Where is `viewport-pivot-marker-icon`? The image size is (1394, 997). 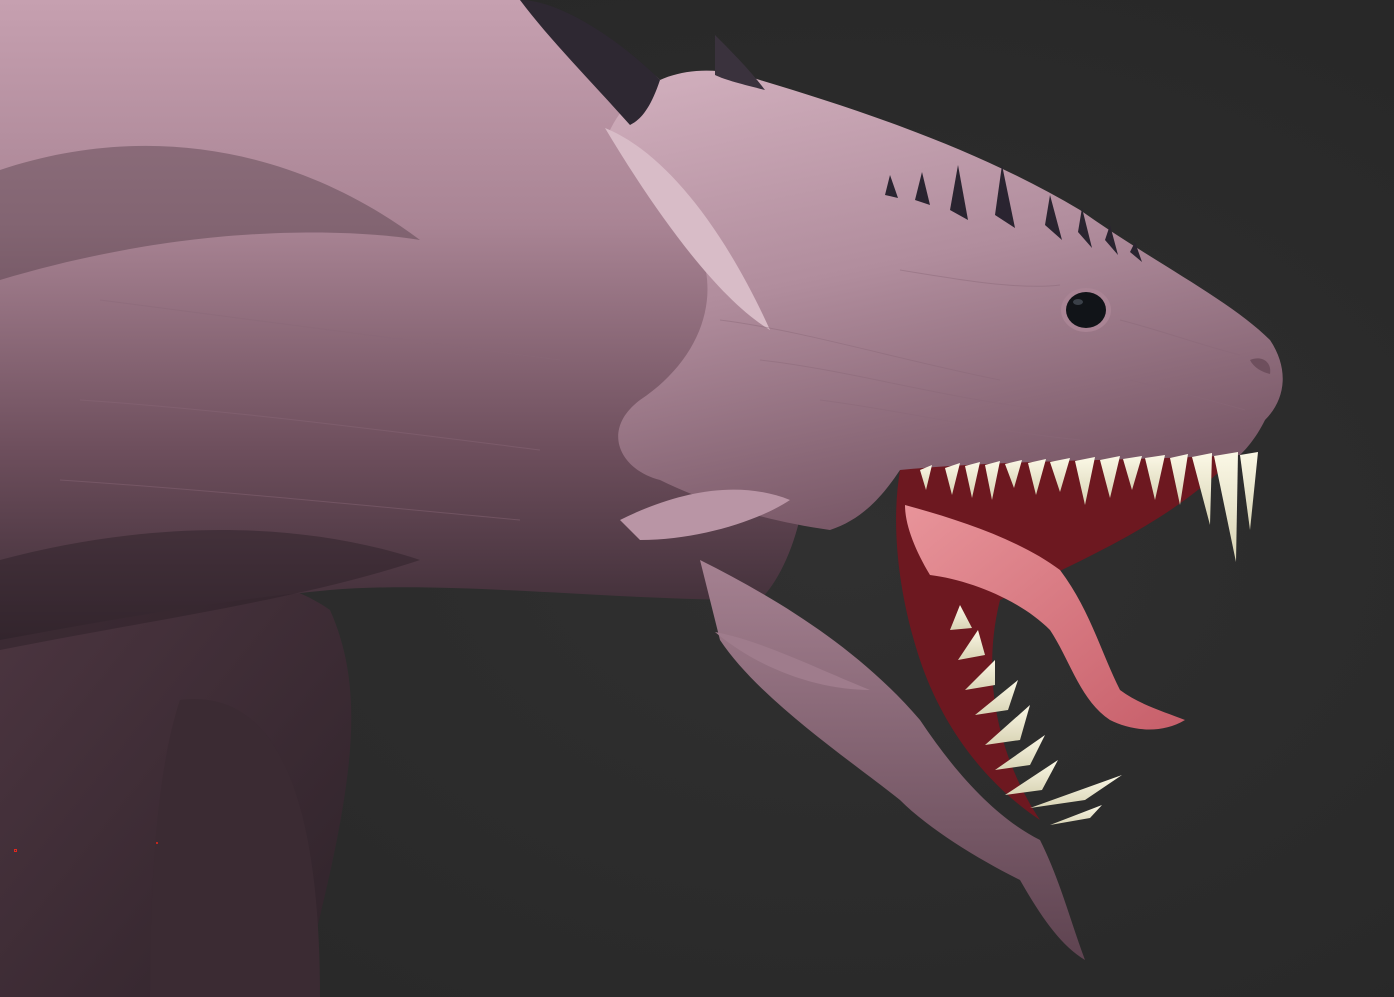 viewport-pivot-marker-icon is located at coordinates (15, 850).